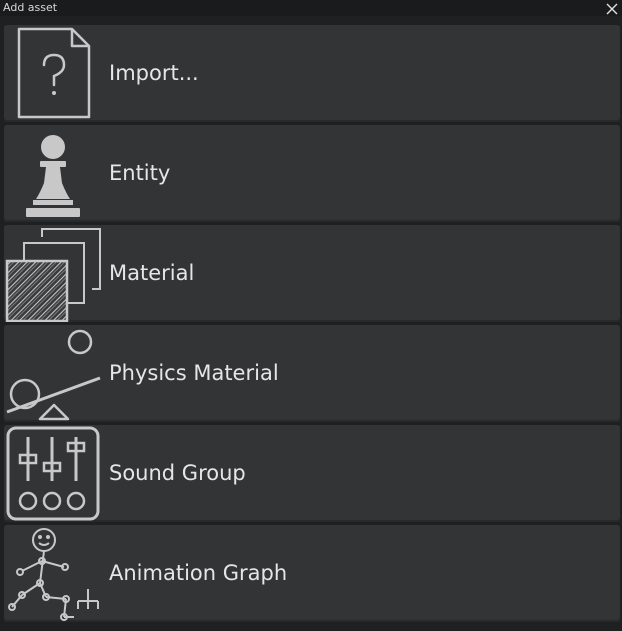 This screenshot has width=622, height=631. What do you see at coordinates (54, 473) in the screenshot?
I see `mixer-sliders-icon` at bounding box center [54, 473].